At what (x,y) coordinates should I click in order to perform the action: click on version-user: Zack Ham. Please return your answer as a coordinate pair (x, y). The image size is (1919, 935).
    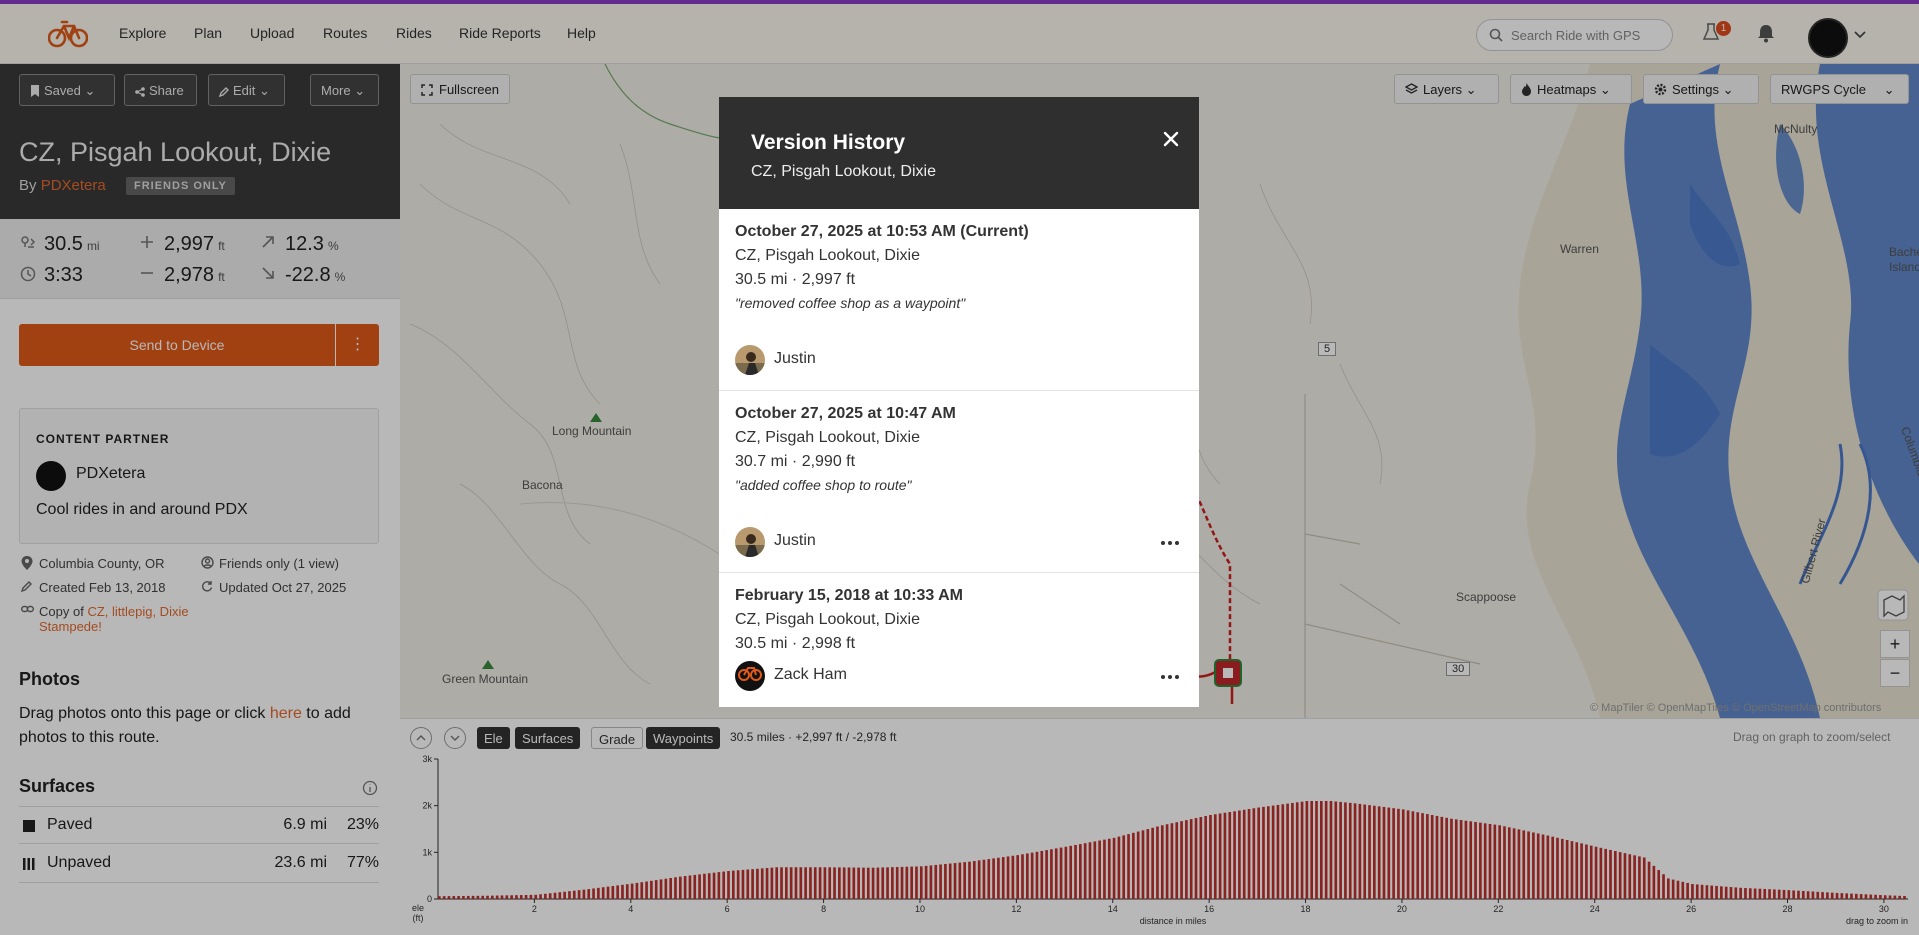
    Looking at the image, I should click on (810, 674).